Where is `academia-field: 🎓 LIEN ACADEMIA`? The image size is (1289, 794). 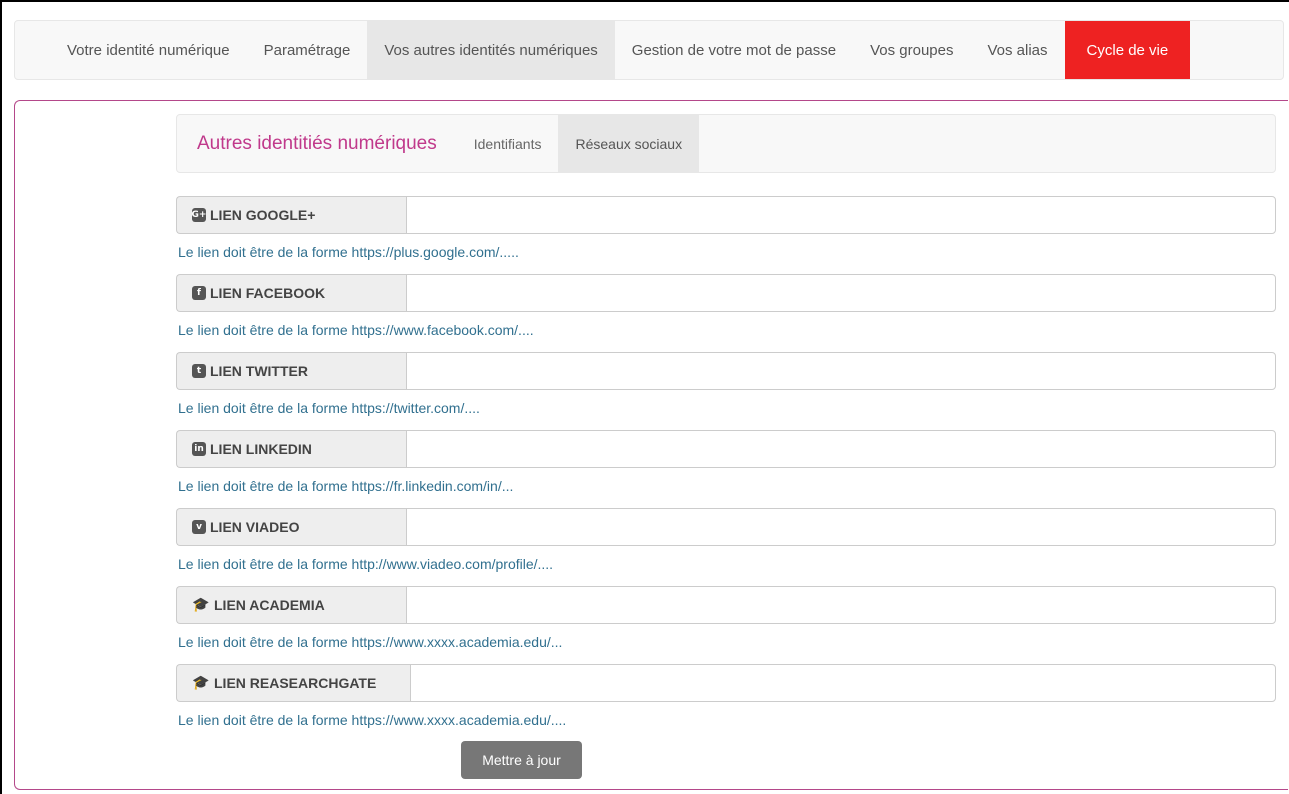
academia-field: 🎓 LIEN ACADEMIA is located at coordinates (726, 605).